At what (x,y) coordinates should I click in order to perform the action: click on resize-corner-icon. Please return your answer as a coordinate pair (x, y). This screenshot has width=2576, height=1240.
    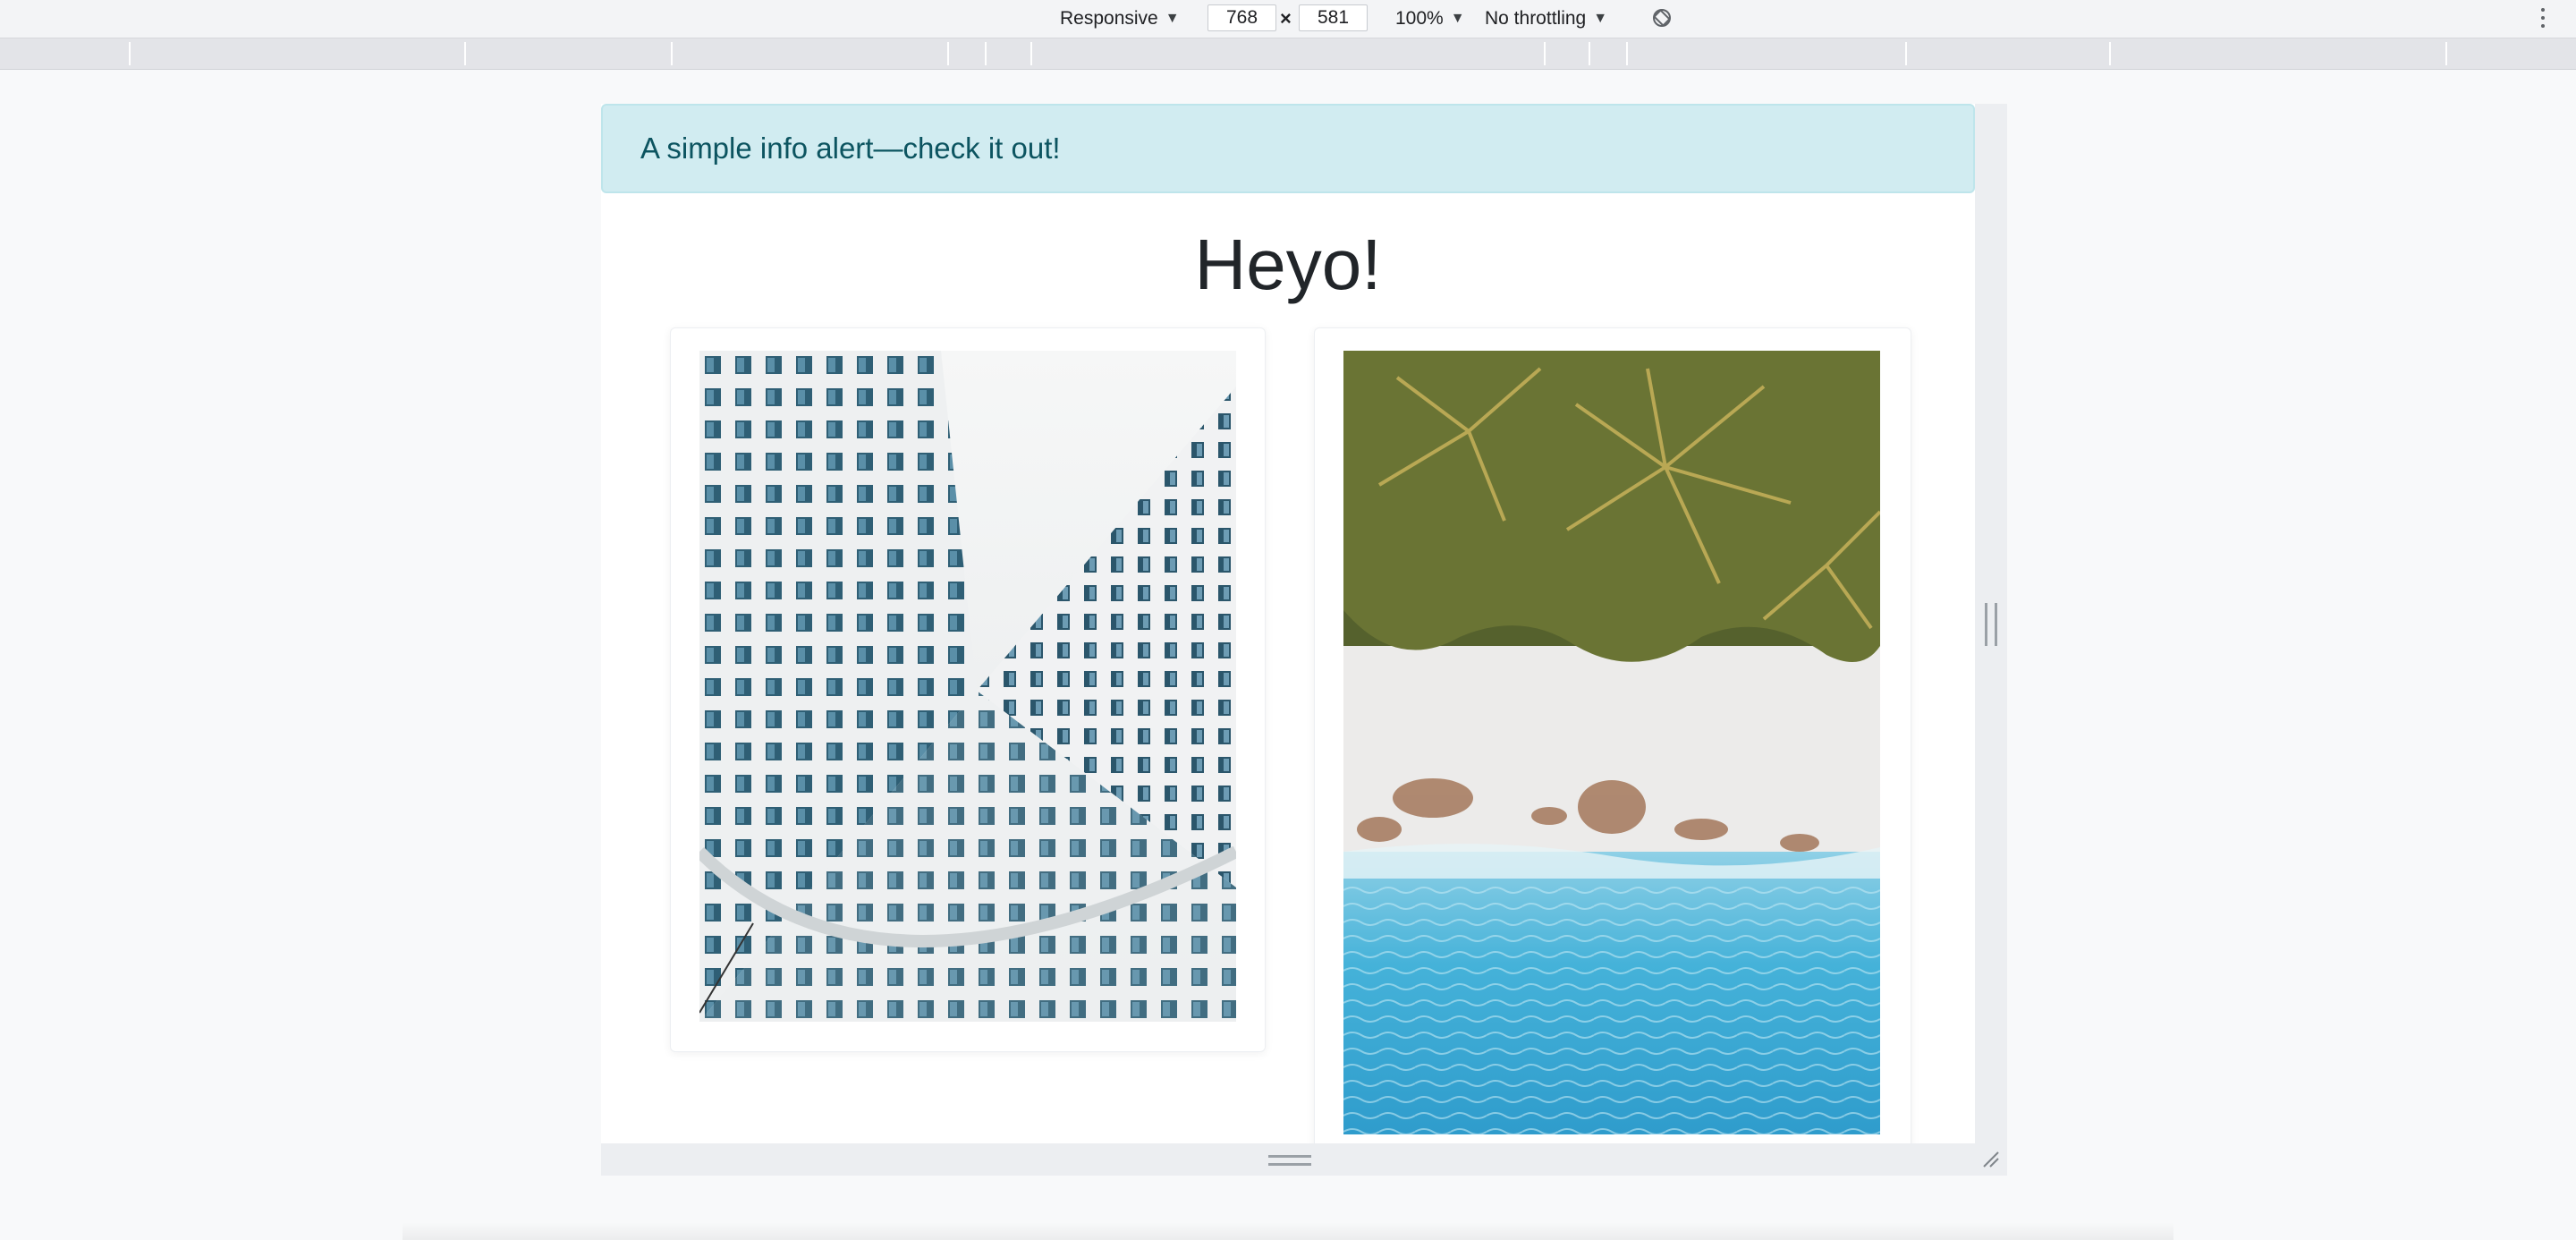
    Looking at the image, I should click on (1990, 1158).